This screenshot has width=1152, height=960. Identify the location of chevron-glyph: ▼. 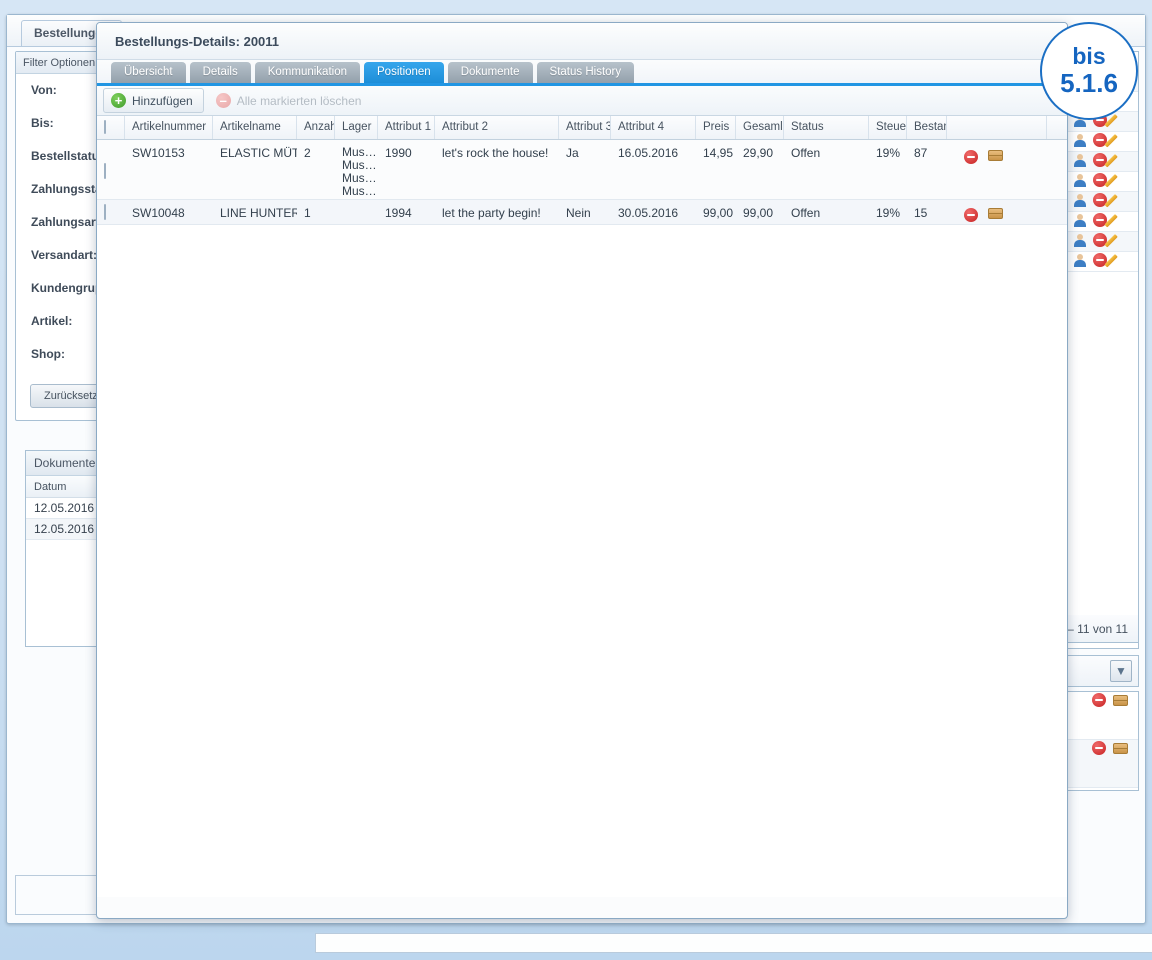
(1121, 671).